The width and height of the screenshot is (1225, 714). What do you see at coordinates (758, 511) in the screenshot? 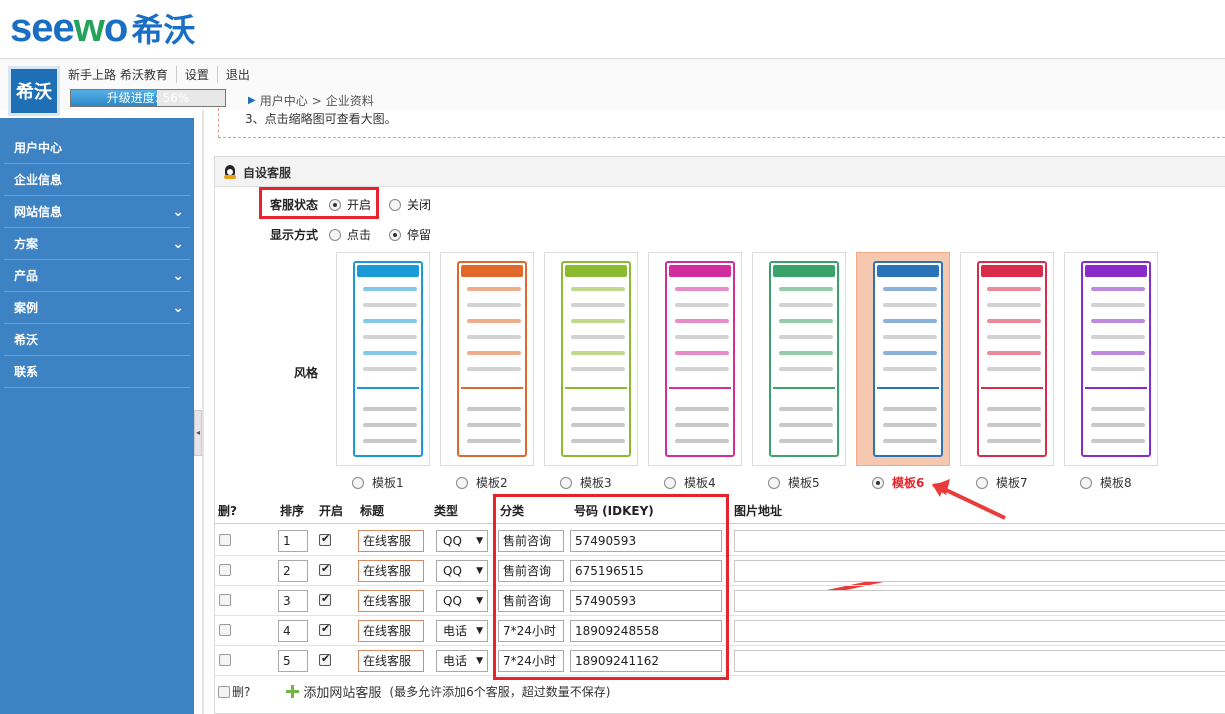
I see `th-image-url: 图片地址` at bounding box center [758, 511].